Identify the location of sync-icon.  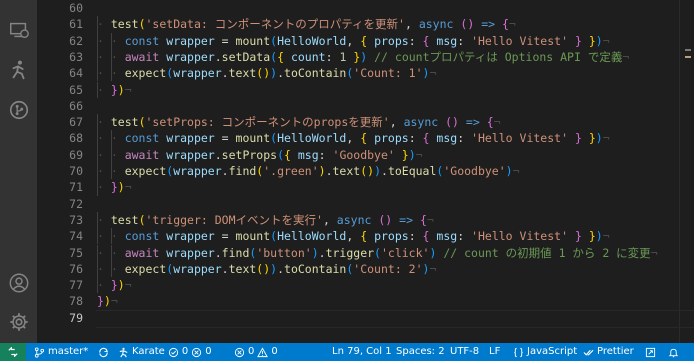
(103, 352).